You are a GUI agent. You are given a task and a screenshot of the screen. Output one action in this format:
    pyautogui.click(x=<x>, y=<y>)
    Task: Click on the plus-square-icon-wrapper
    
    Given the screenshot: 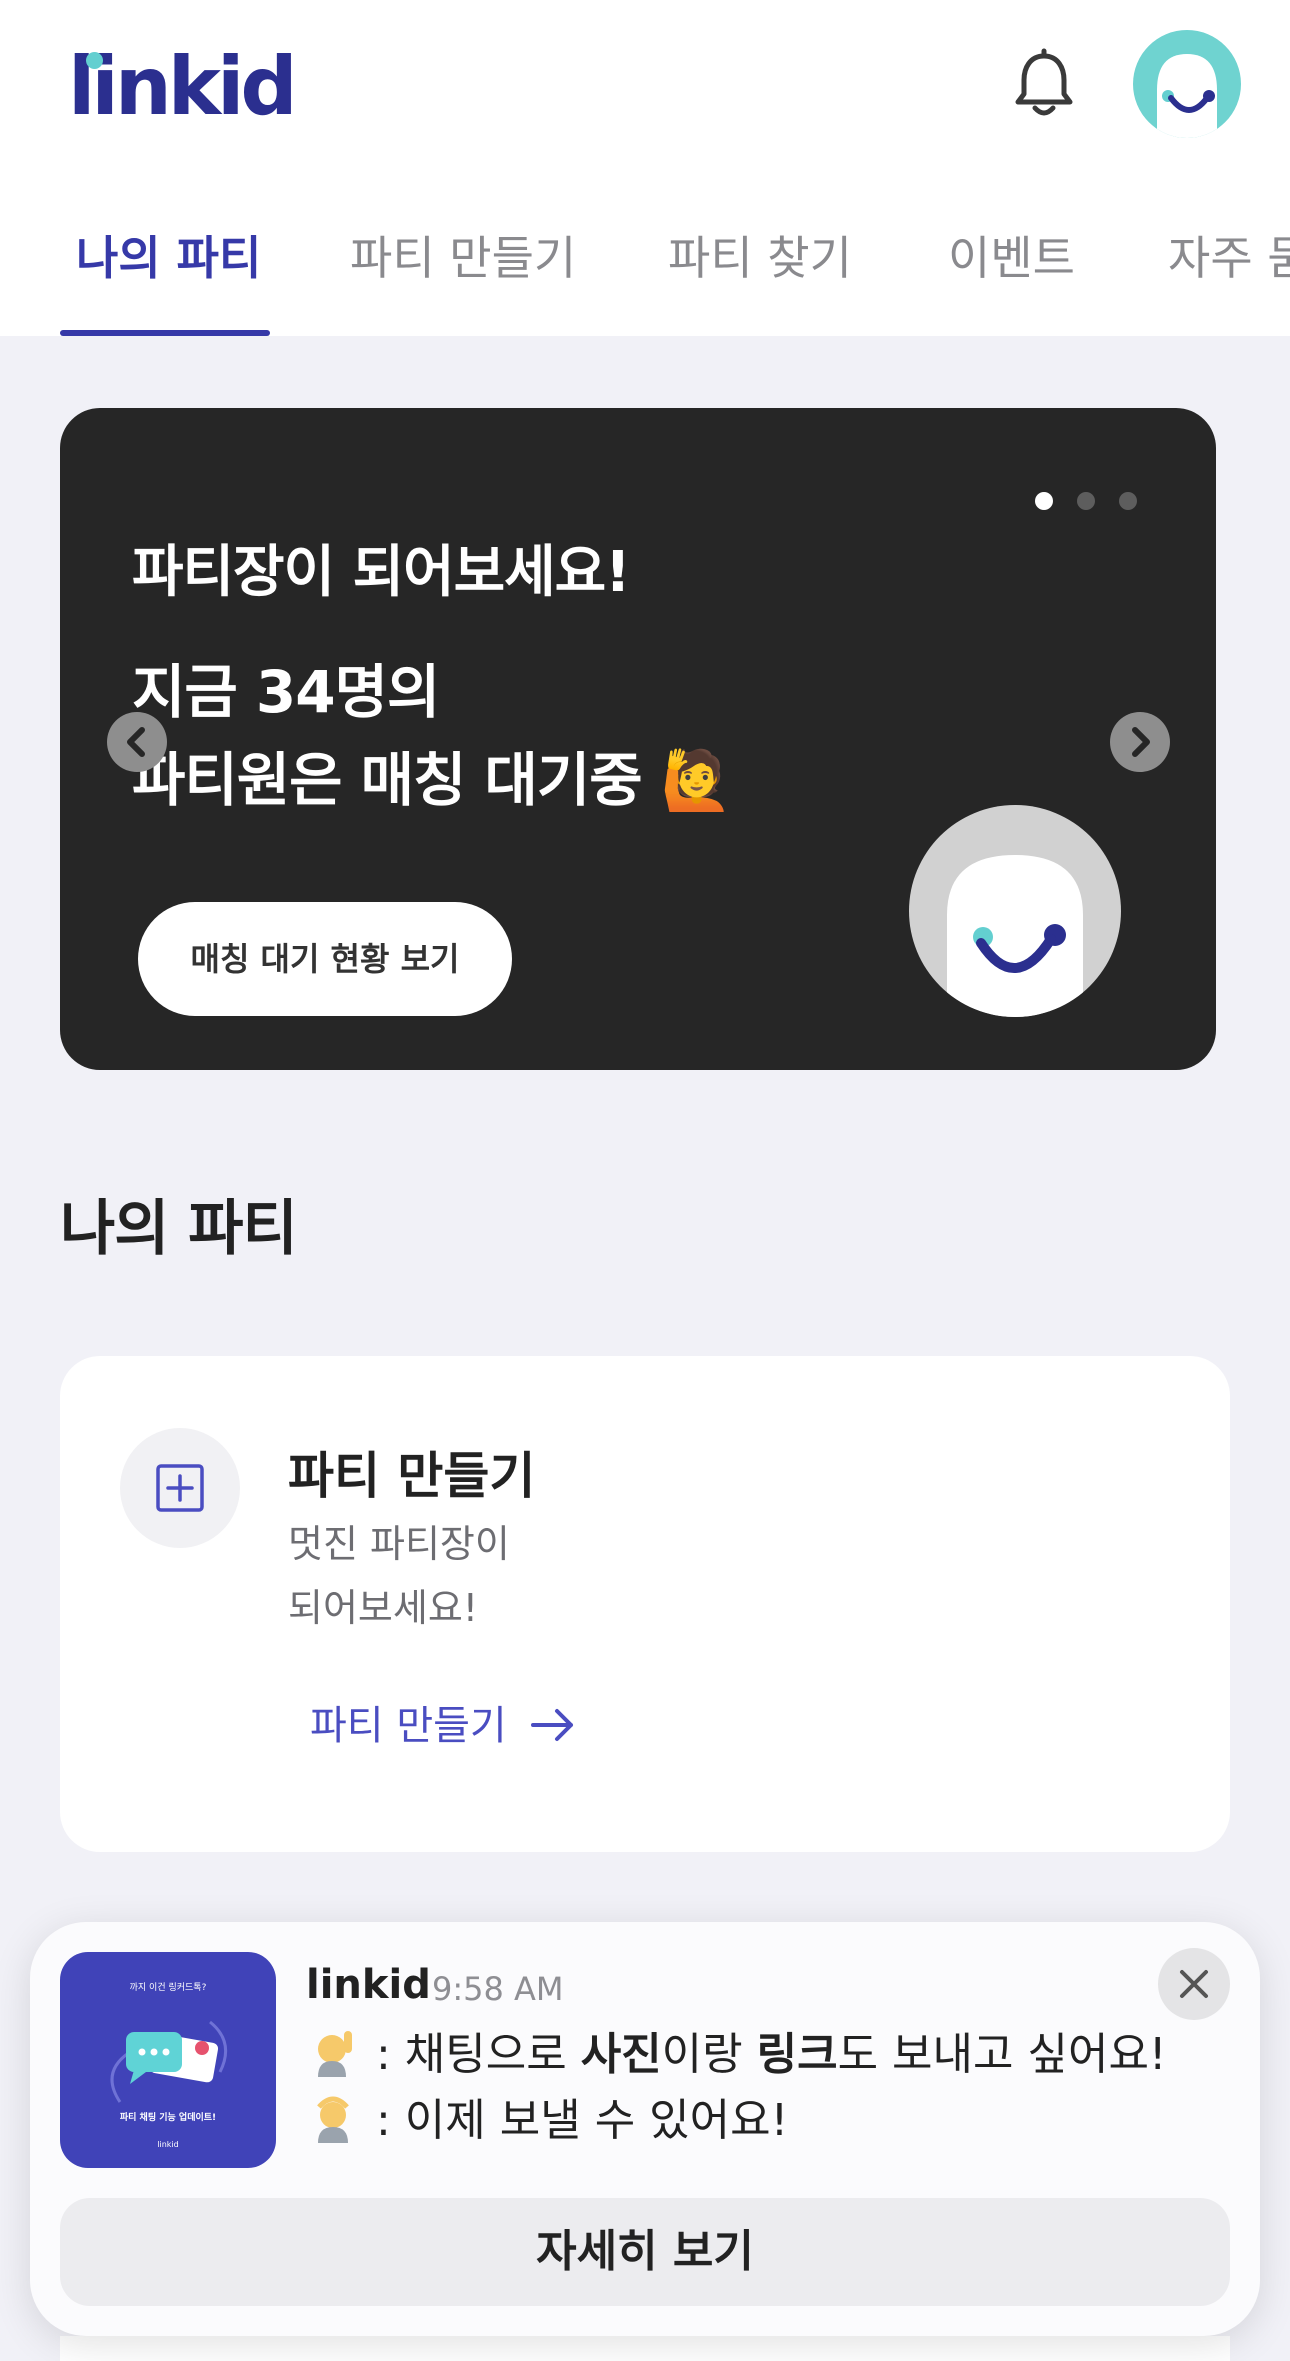 What is the action you would take?
    pyautogui.click(x=180, y=1488)
    